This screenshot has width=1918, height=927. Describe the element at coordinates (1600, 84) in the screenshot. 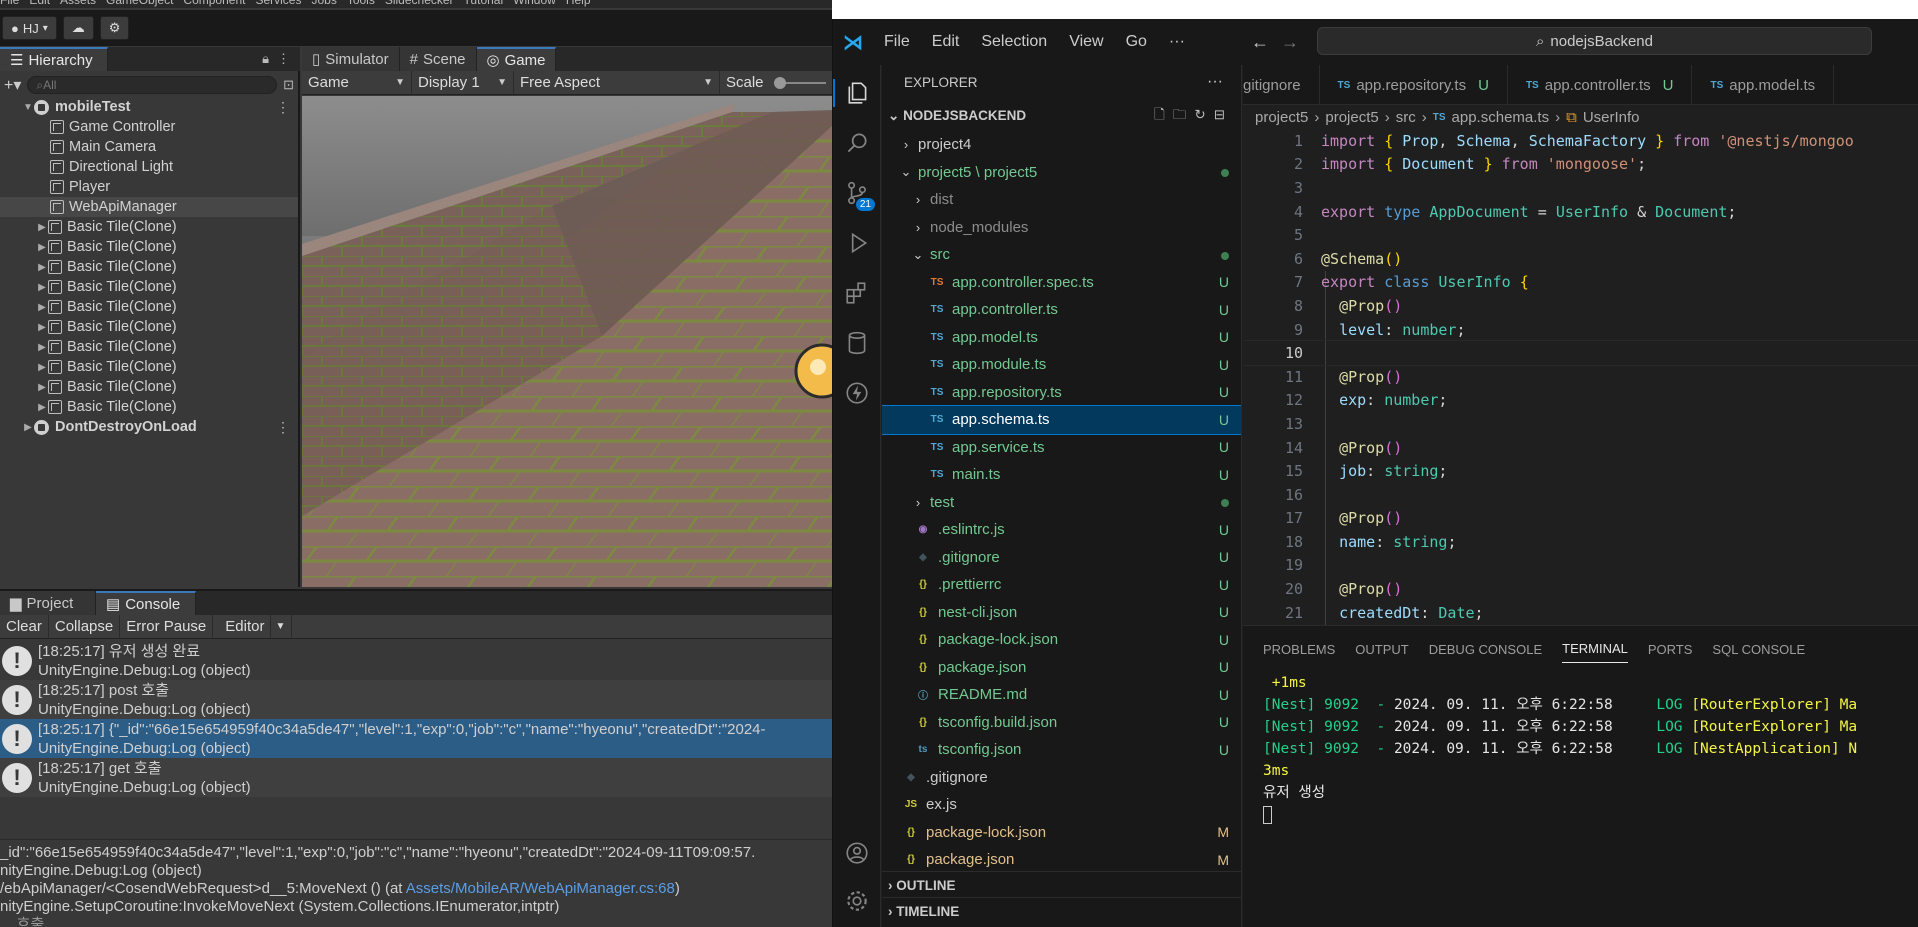

I see `editor-tab: TS app.controller.ts U` at that location.